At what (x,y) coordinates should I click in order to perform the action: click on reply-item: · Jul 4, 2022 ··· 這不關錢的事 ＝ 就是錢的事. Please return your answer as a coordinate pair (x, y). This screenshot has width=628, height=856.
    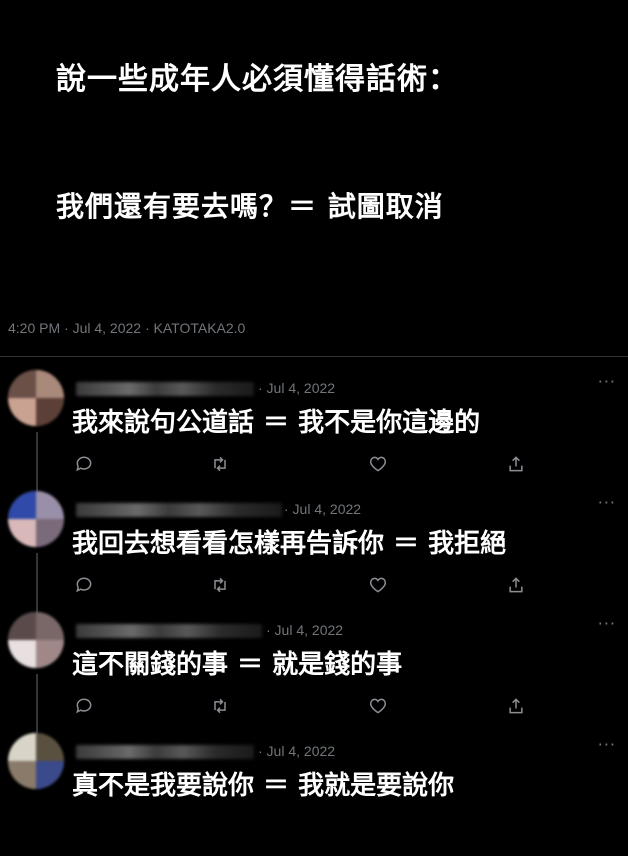
    Looking at the image, I should click on (314, 664).